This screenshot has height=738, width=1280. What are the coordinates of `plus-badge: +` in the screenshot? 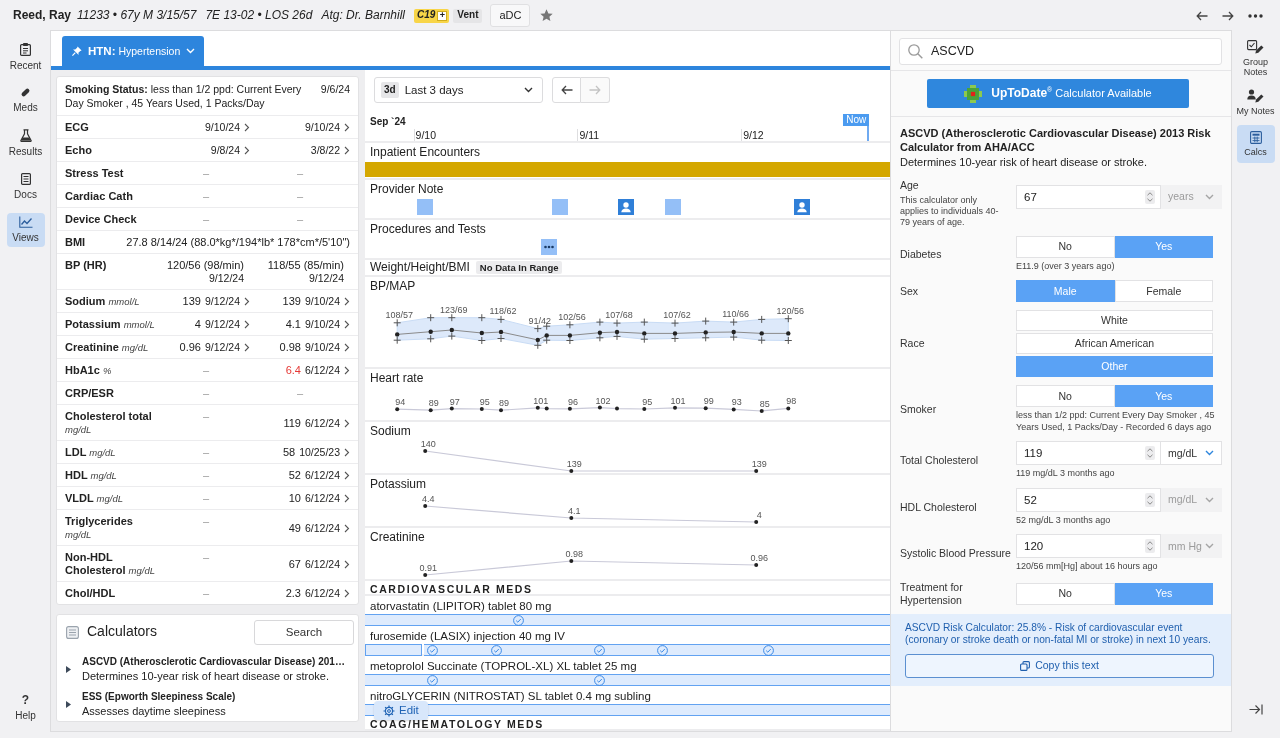 It's located at (442, 15).